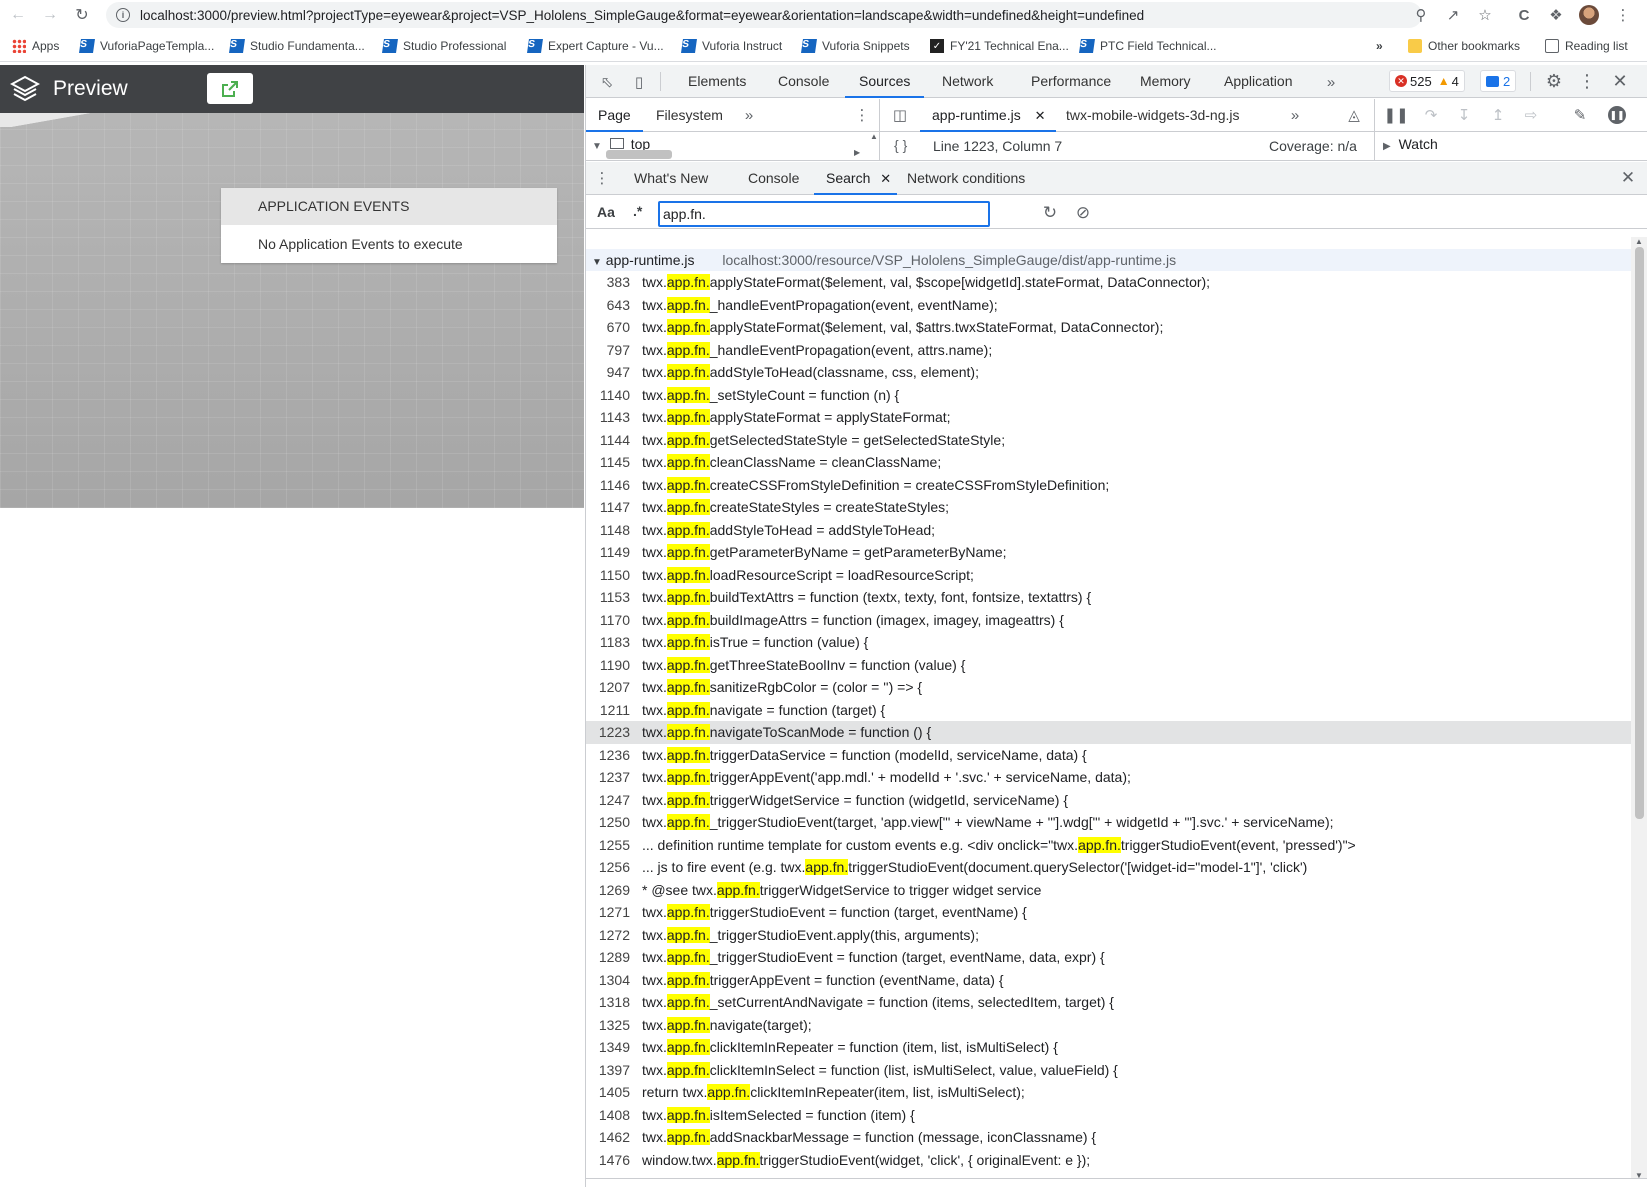 This screenshot has width=1647, height=1187. I want to click on editor-tab-app-runtime: app-runtime.js ✕, so click(988, 115).